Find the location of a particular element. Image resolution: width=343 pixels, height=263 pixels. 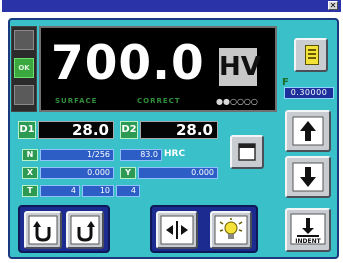

stop-button is located at coordinates (247, 152).